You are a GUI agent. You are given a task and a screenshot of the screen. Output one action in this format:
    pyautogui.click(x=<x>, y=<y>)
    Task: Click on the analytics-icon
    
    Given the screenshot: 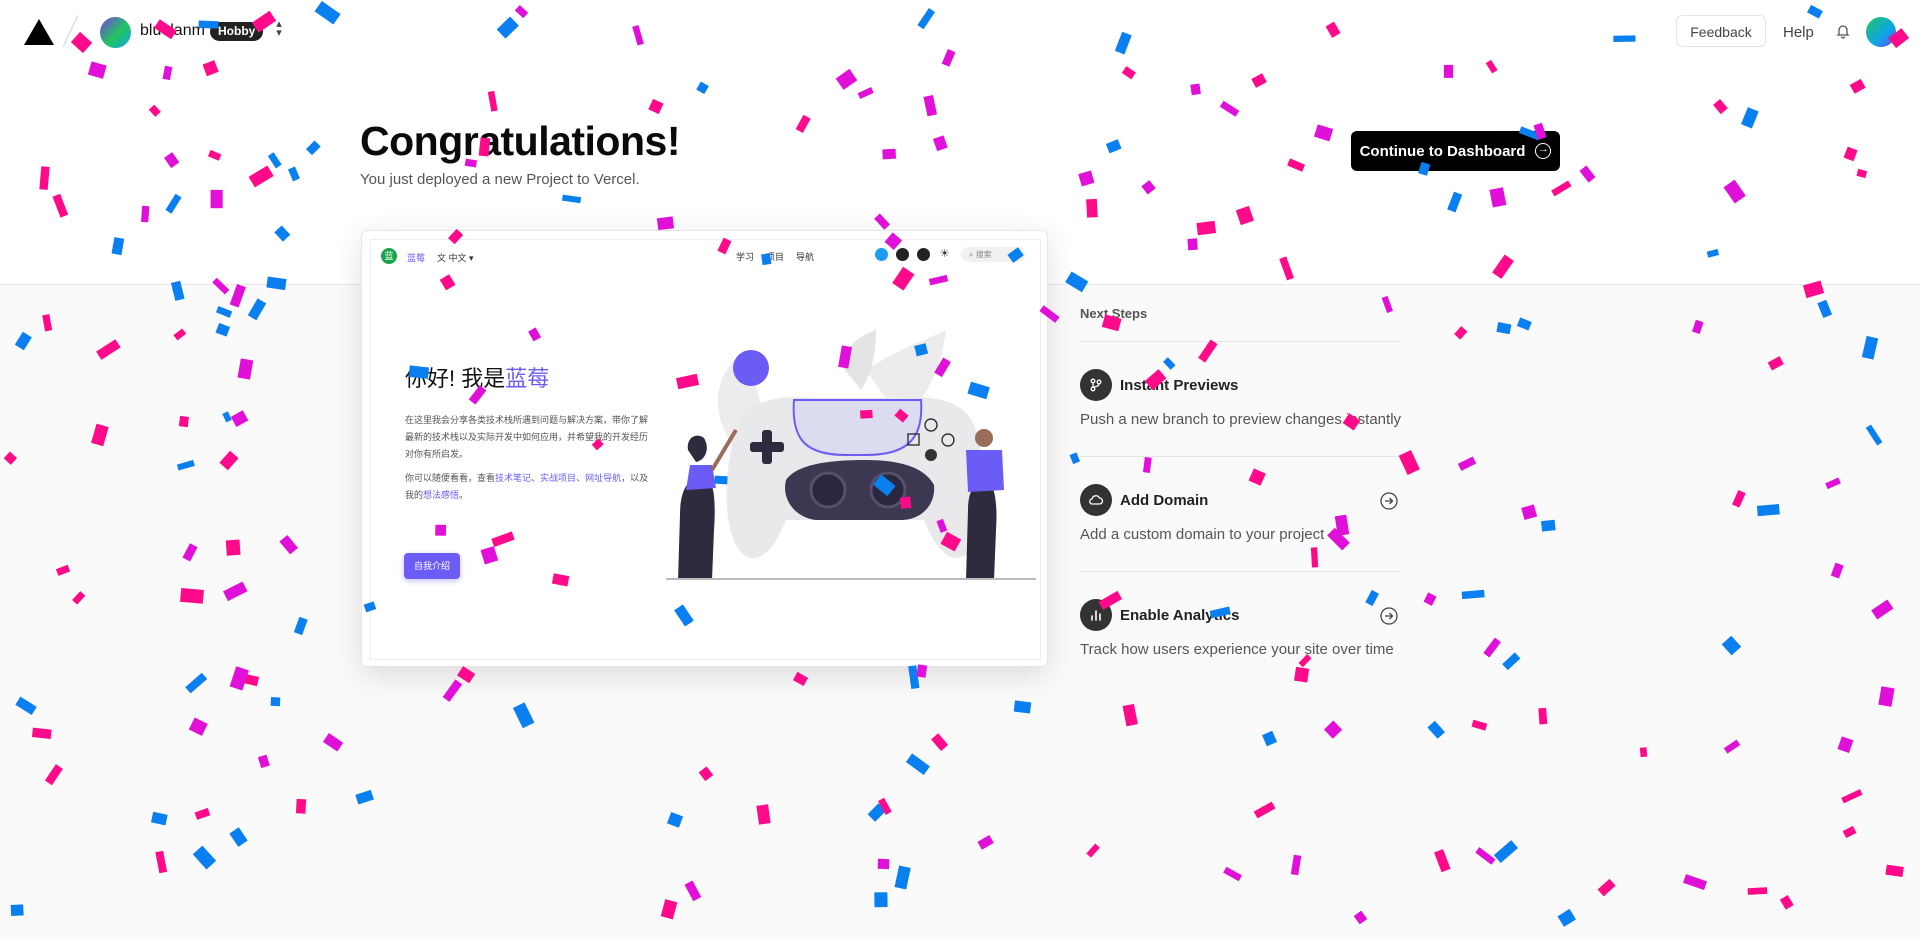 What is the action you would take?
    pyautogui.click(x=1096, y=615)
    